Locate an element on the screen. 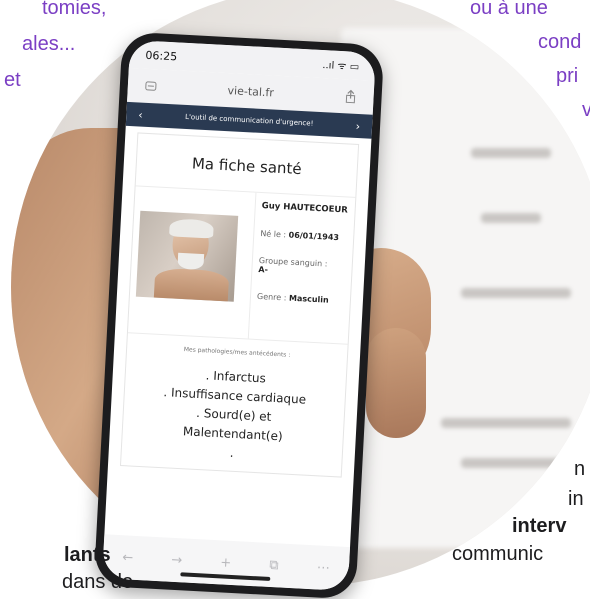 The image size is (590, 599). new-tab-icon: + is located at coordinates (226, 563).